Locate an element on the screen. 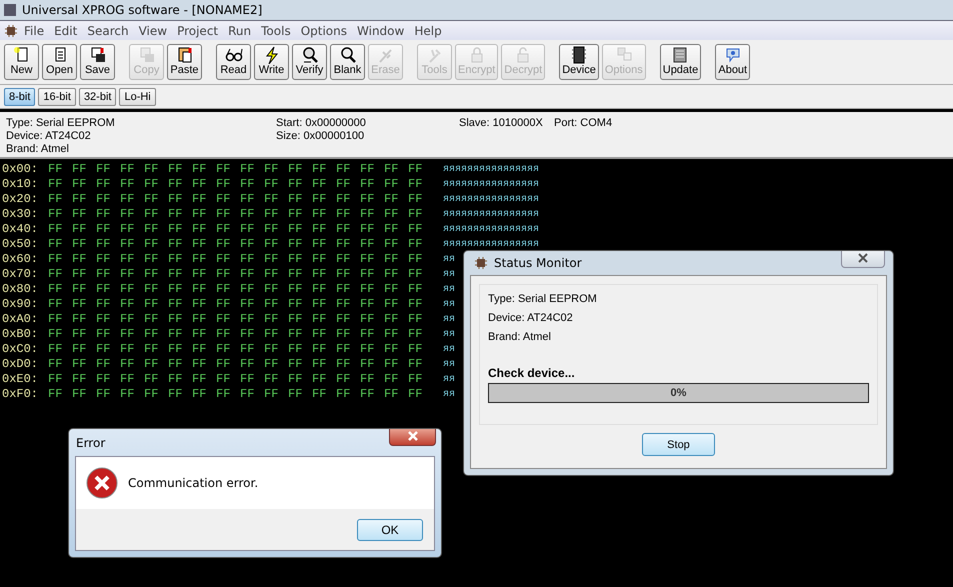 This screenshot has width=953, height=587. info-text: Slave: 1010000X is located at coordinates (501, 123).